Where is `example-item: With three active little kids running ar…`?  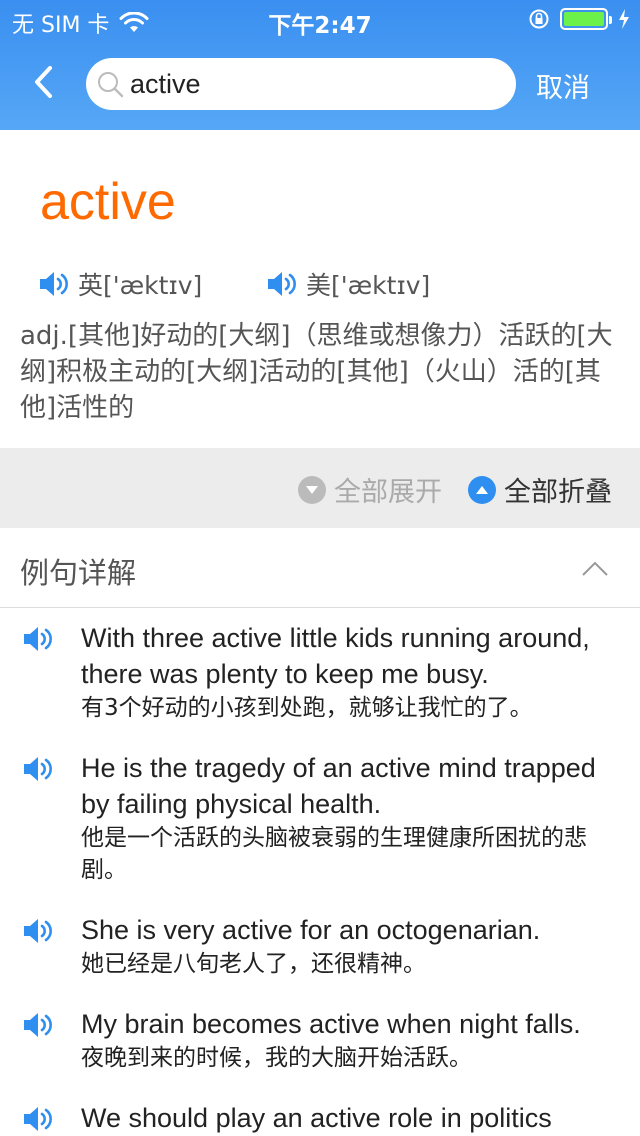 example-item: With three active little kids running ar… is located at coordinates (320, 672).